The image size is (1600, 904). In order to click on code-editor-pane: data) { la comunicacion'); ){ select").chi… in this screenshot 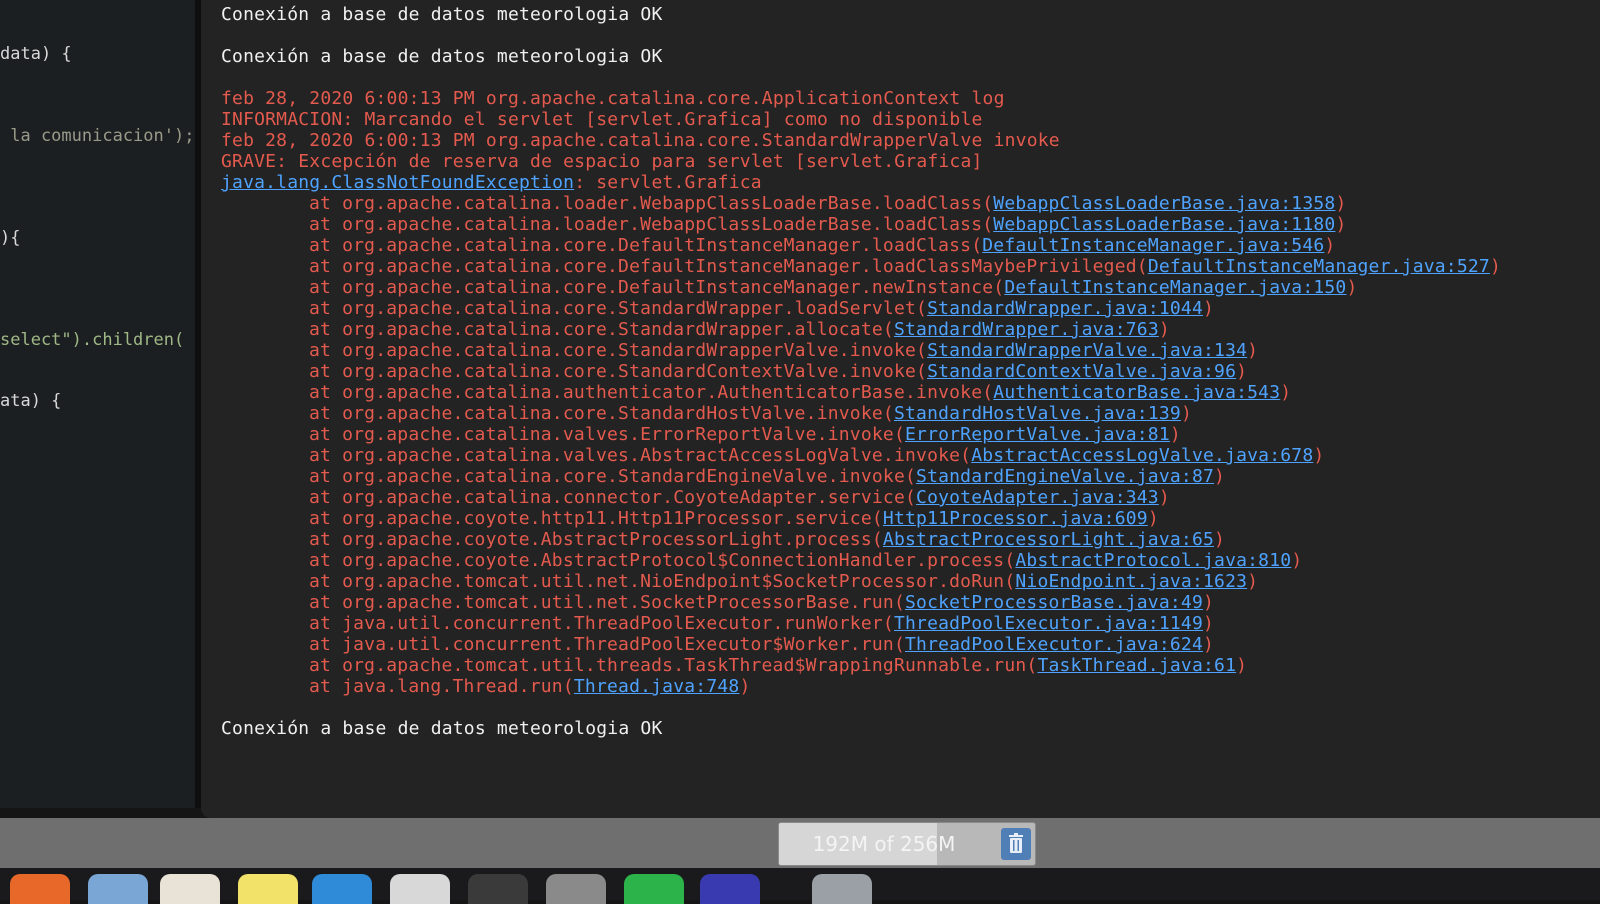, I will do `click(100, 404)`.